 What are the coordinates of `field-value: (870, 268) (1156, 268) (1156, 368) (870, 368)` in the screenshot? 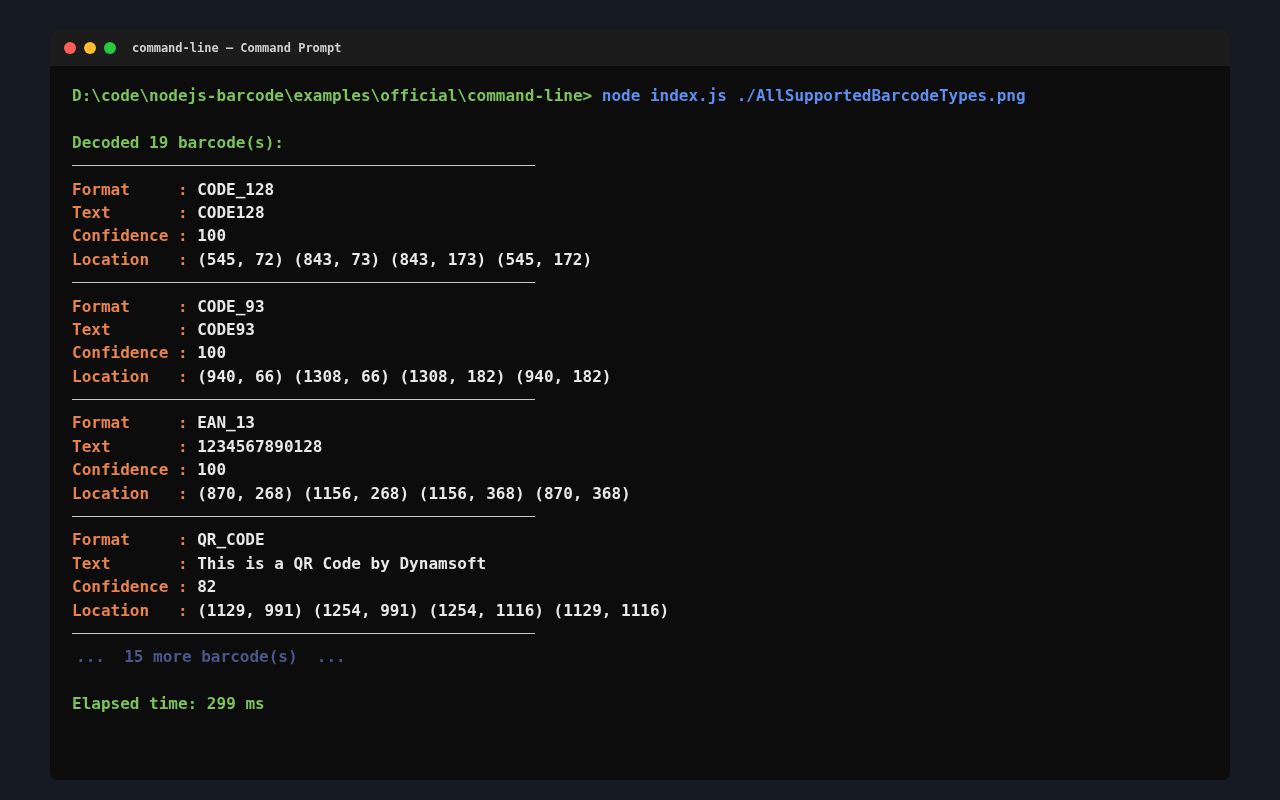 It's located at (414, 493).